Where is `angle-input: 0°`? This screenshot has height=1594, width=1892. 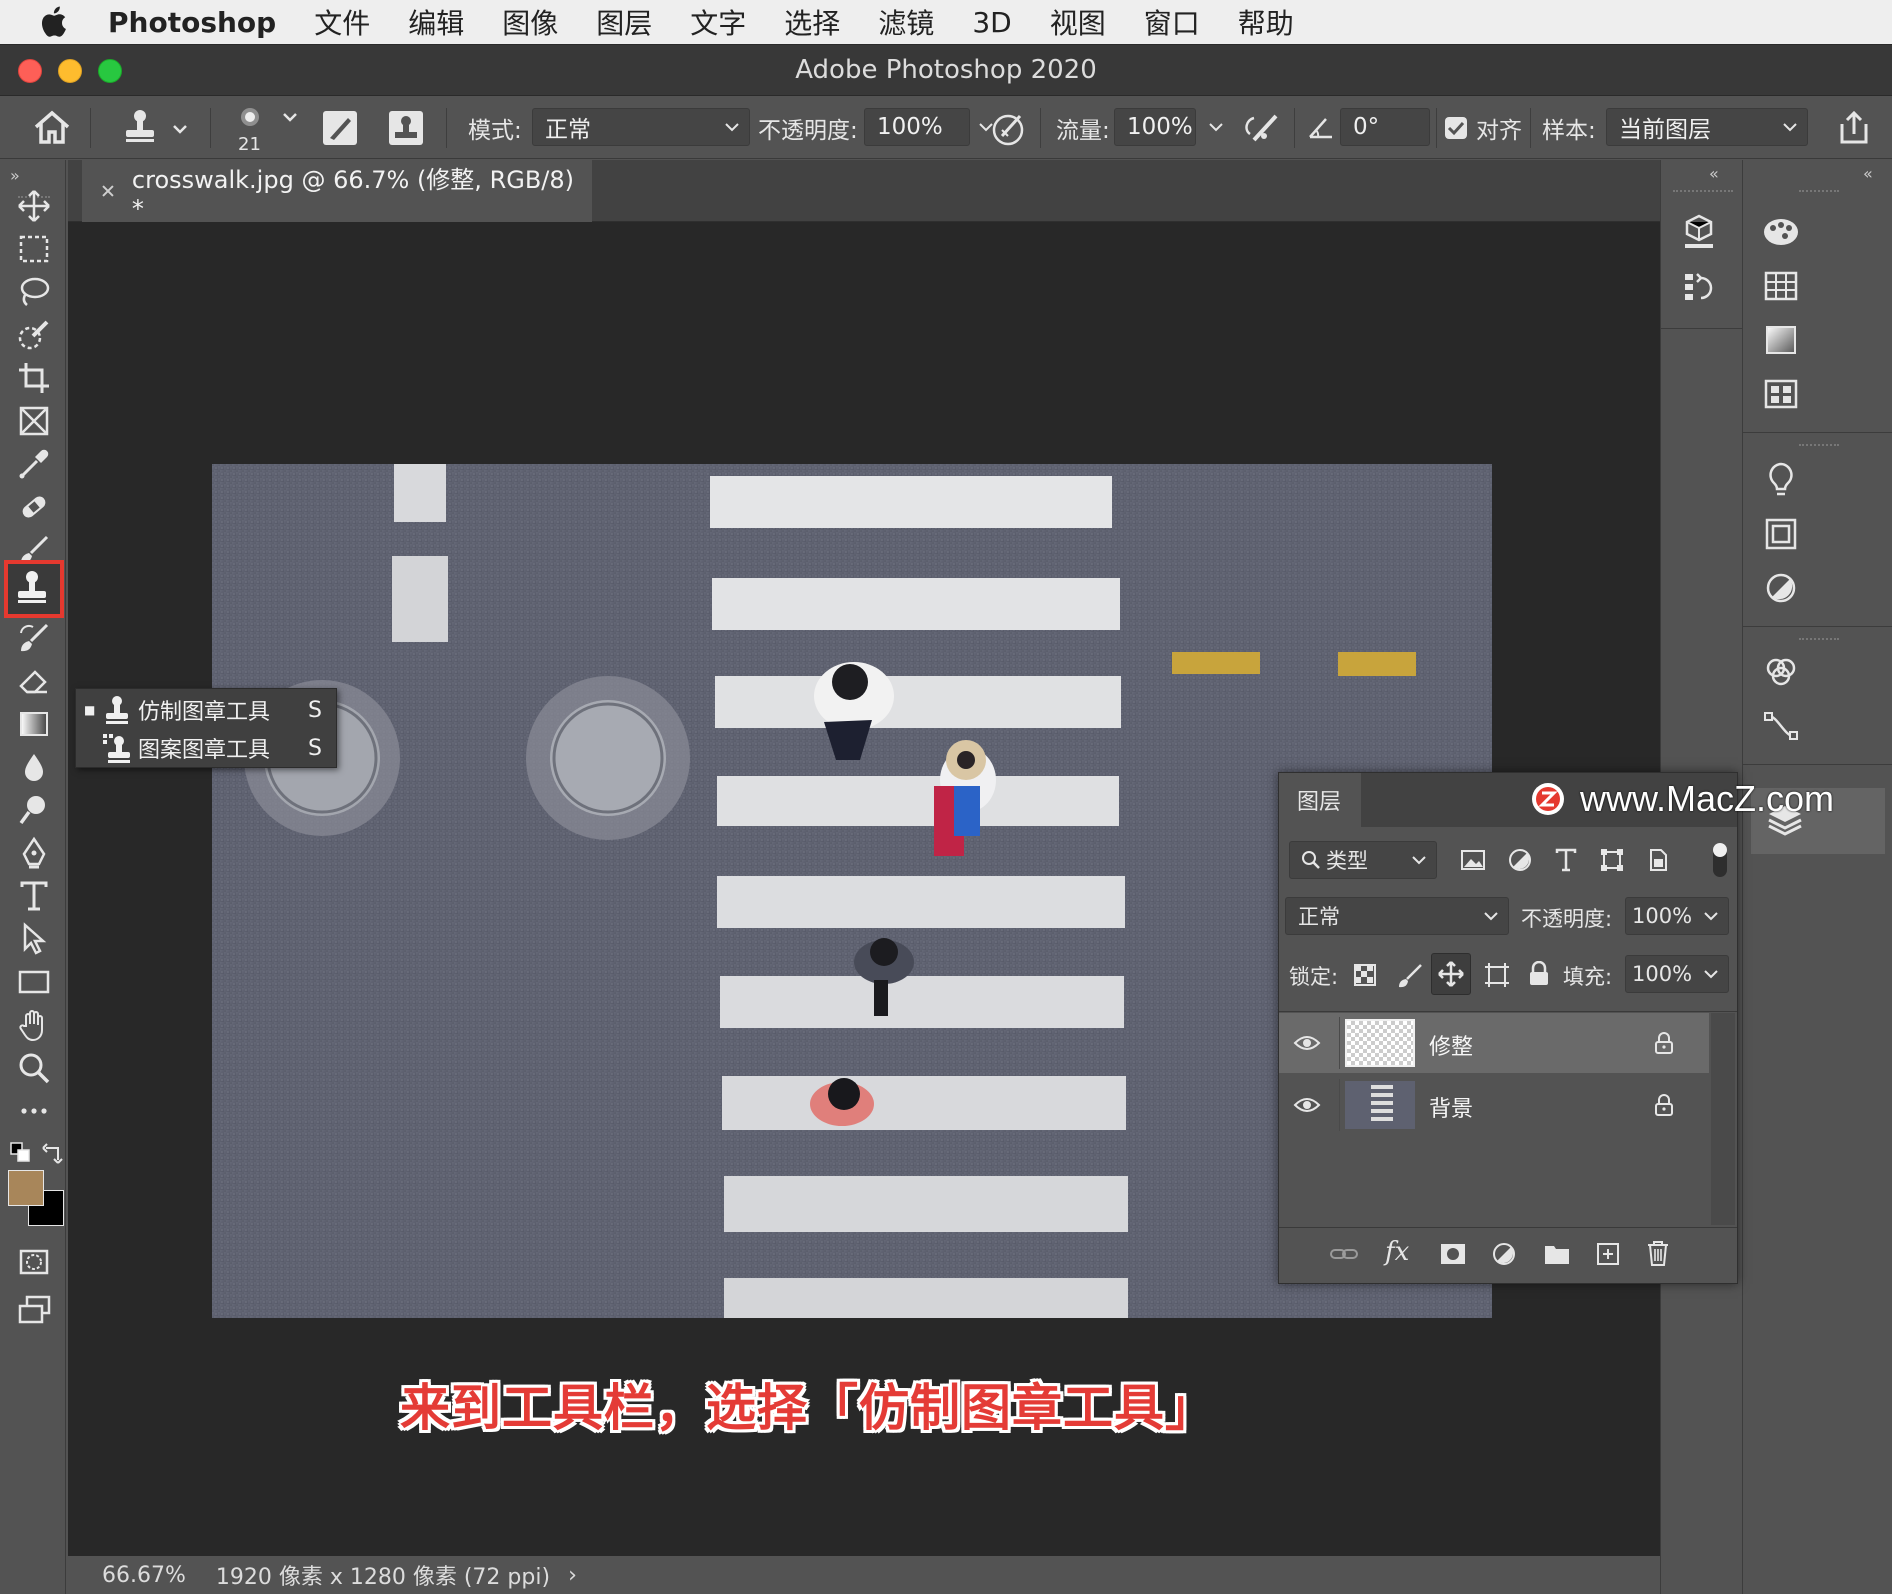
angle-input: 0° is located at coordinates (1385, 127).